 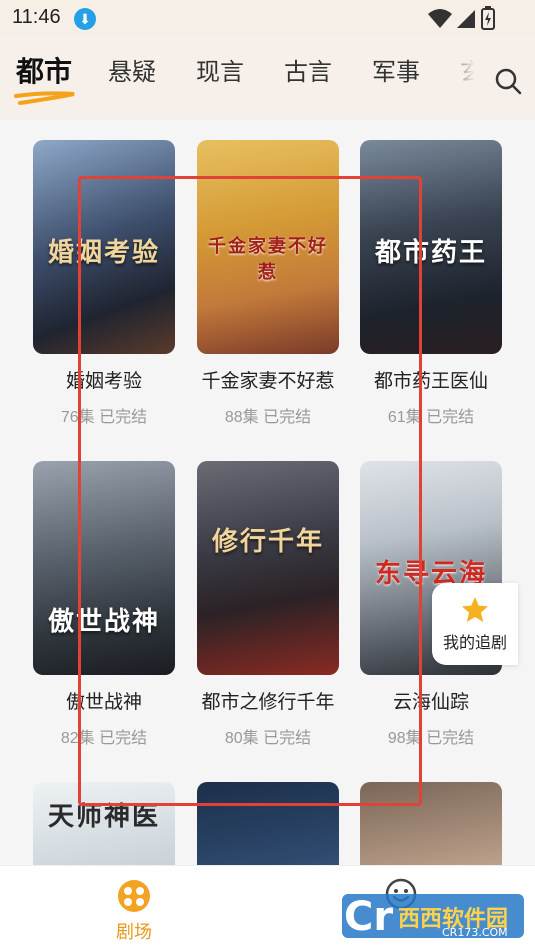 What do you see at coordinates (104, 738) in the screenshot?
I see `drama-meta: 82集 已完结` at bounding box center [104, 738].